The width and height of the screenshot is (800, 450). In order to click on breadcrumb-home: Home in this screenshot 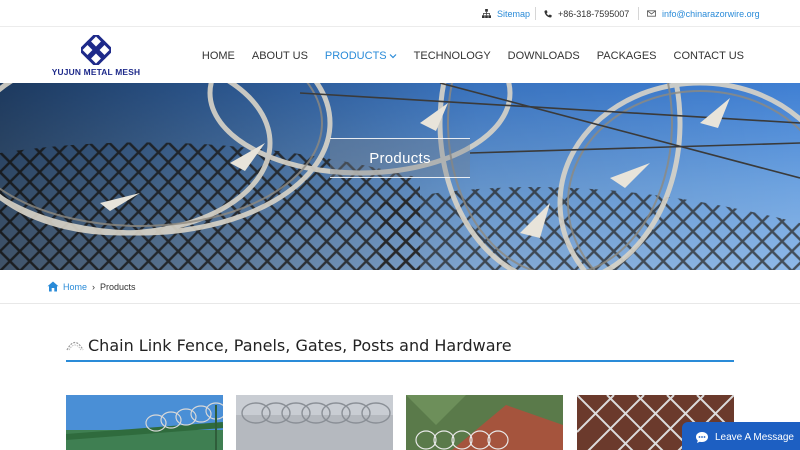, I will do `click(67, 286)`.